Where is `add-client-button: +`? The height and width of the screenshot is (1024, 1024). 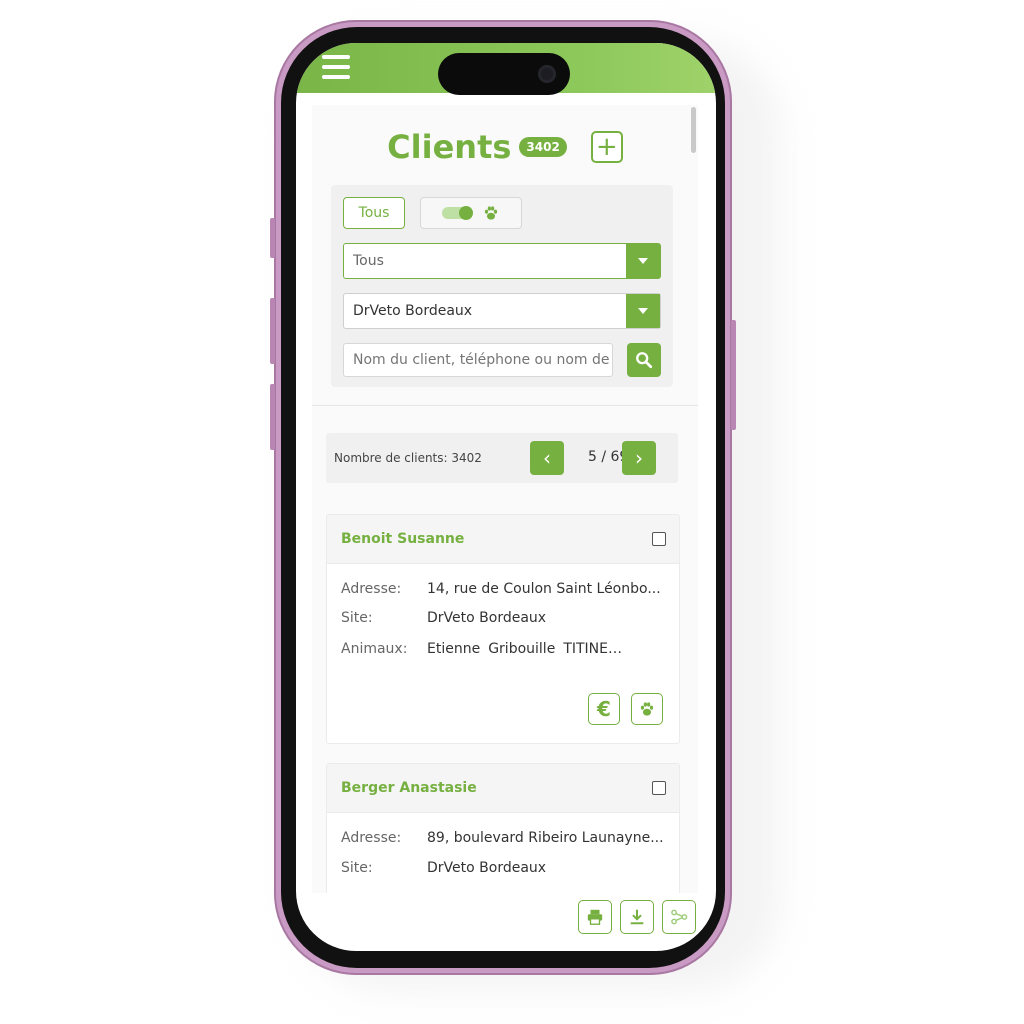 add-client-button: + is located at coordinates (606, 147).